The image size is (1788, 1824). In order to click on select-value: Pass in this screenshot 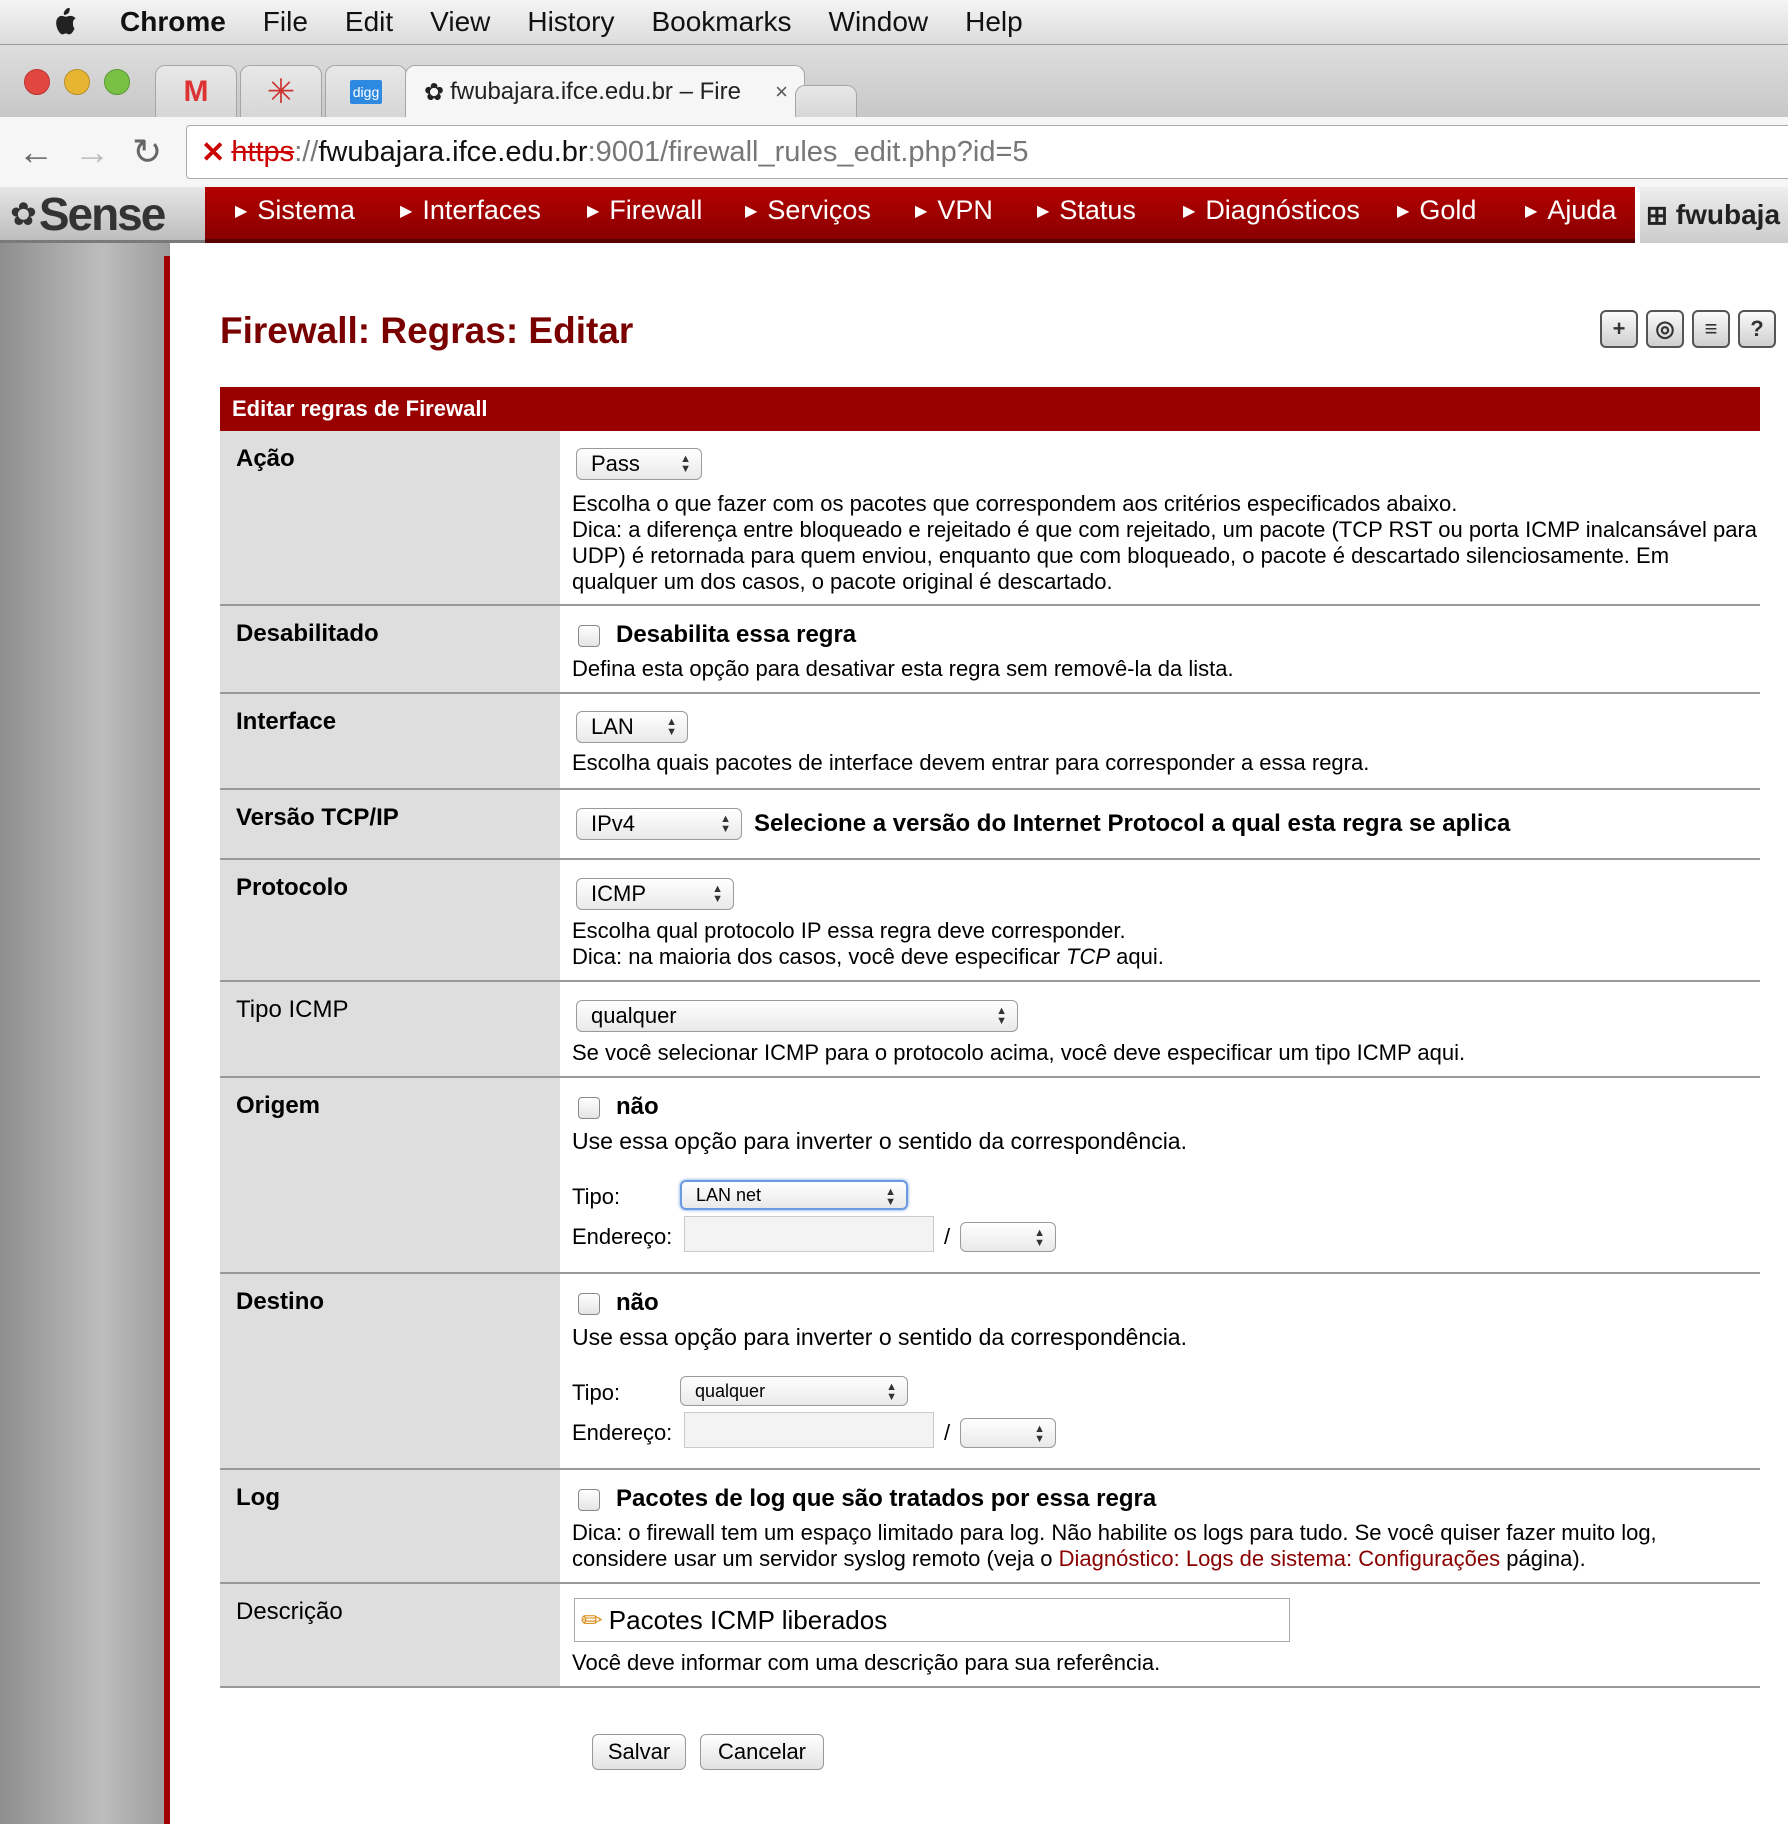, I will do `click(615, 463)`.